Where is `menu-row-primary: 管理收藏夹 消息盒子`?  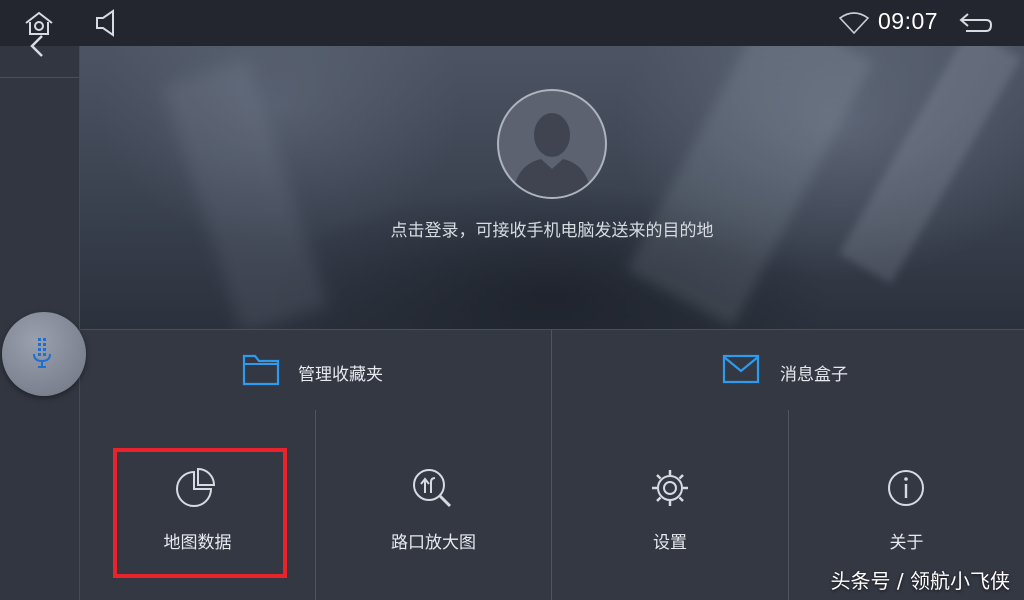
menu-row-primary: 管理收藏夹 消息盒子 is located at coordinates (552, 369).